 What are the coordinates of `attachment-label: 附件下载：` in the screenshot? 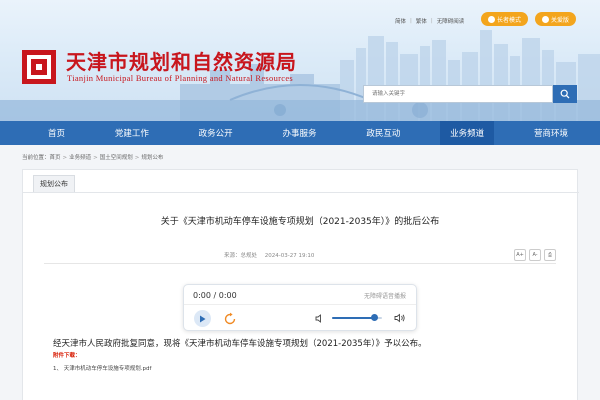 It's located at (67, 356).